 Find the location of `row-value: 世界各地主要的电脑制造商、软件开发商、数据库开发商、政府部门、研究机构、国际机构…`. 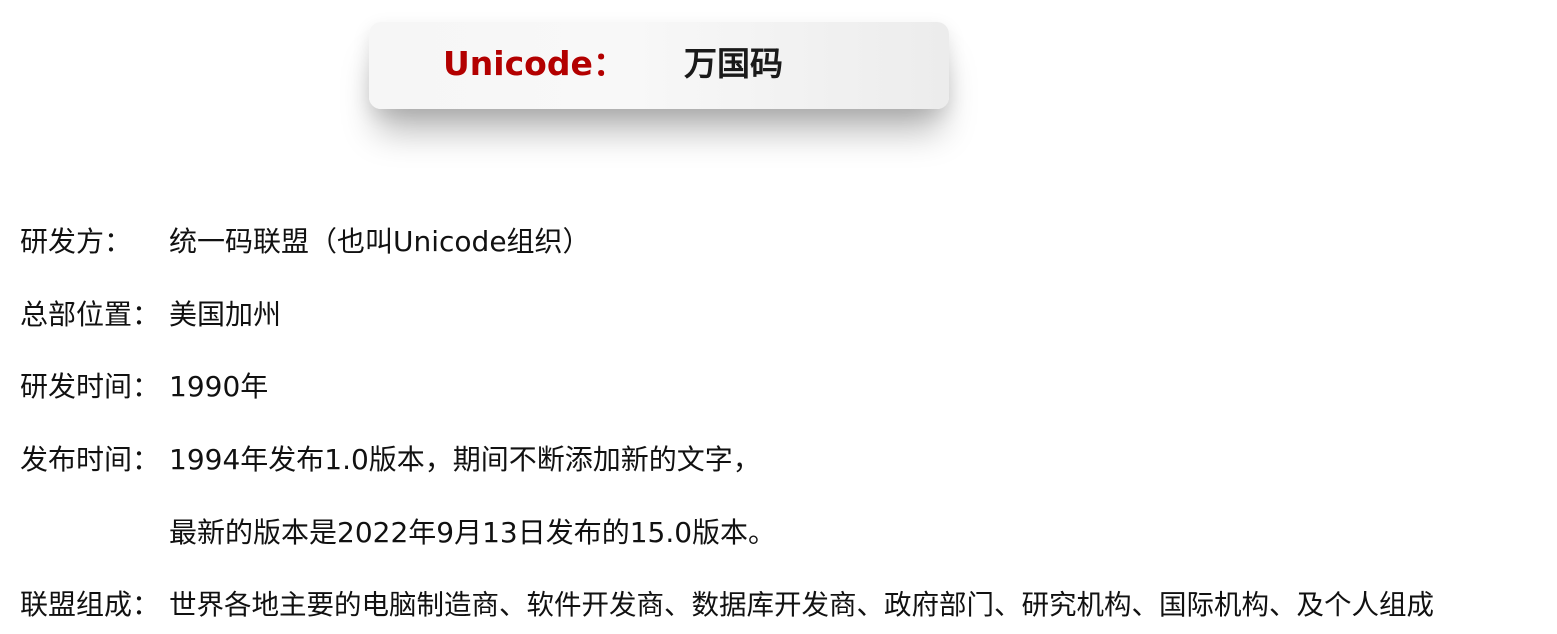

row-value: 世界各地主要的电脑制造商、软件开发商、数据库开发商、政府部门、研究机构、国际机构… is located at coordinates (801, 605).